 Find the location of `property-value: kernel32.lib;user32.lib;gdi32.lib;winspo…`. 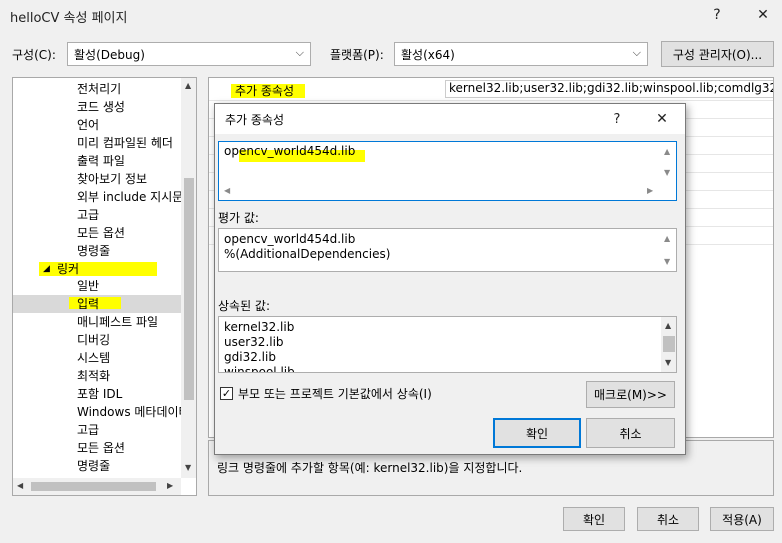

property-value: kernel32.lib;user32.lib;gdi32.lib;winspo… is located at coordinates (609, 89).